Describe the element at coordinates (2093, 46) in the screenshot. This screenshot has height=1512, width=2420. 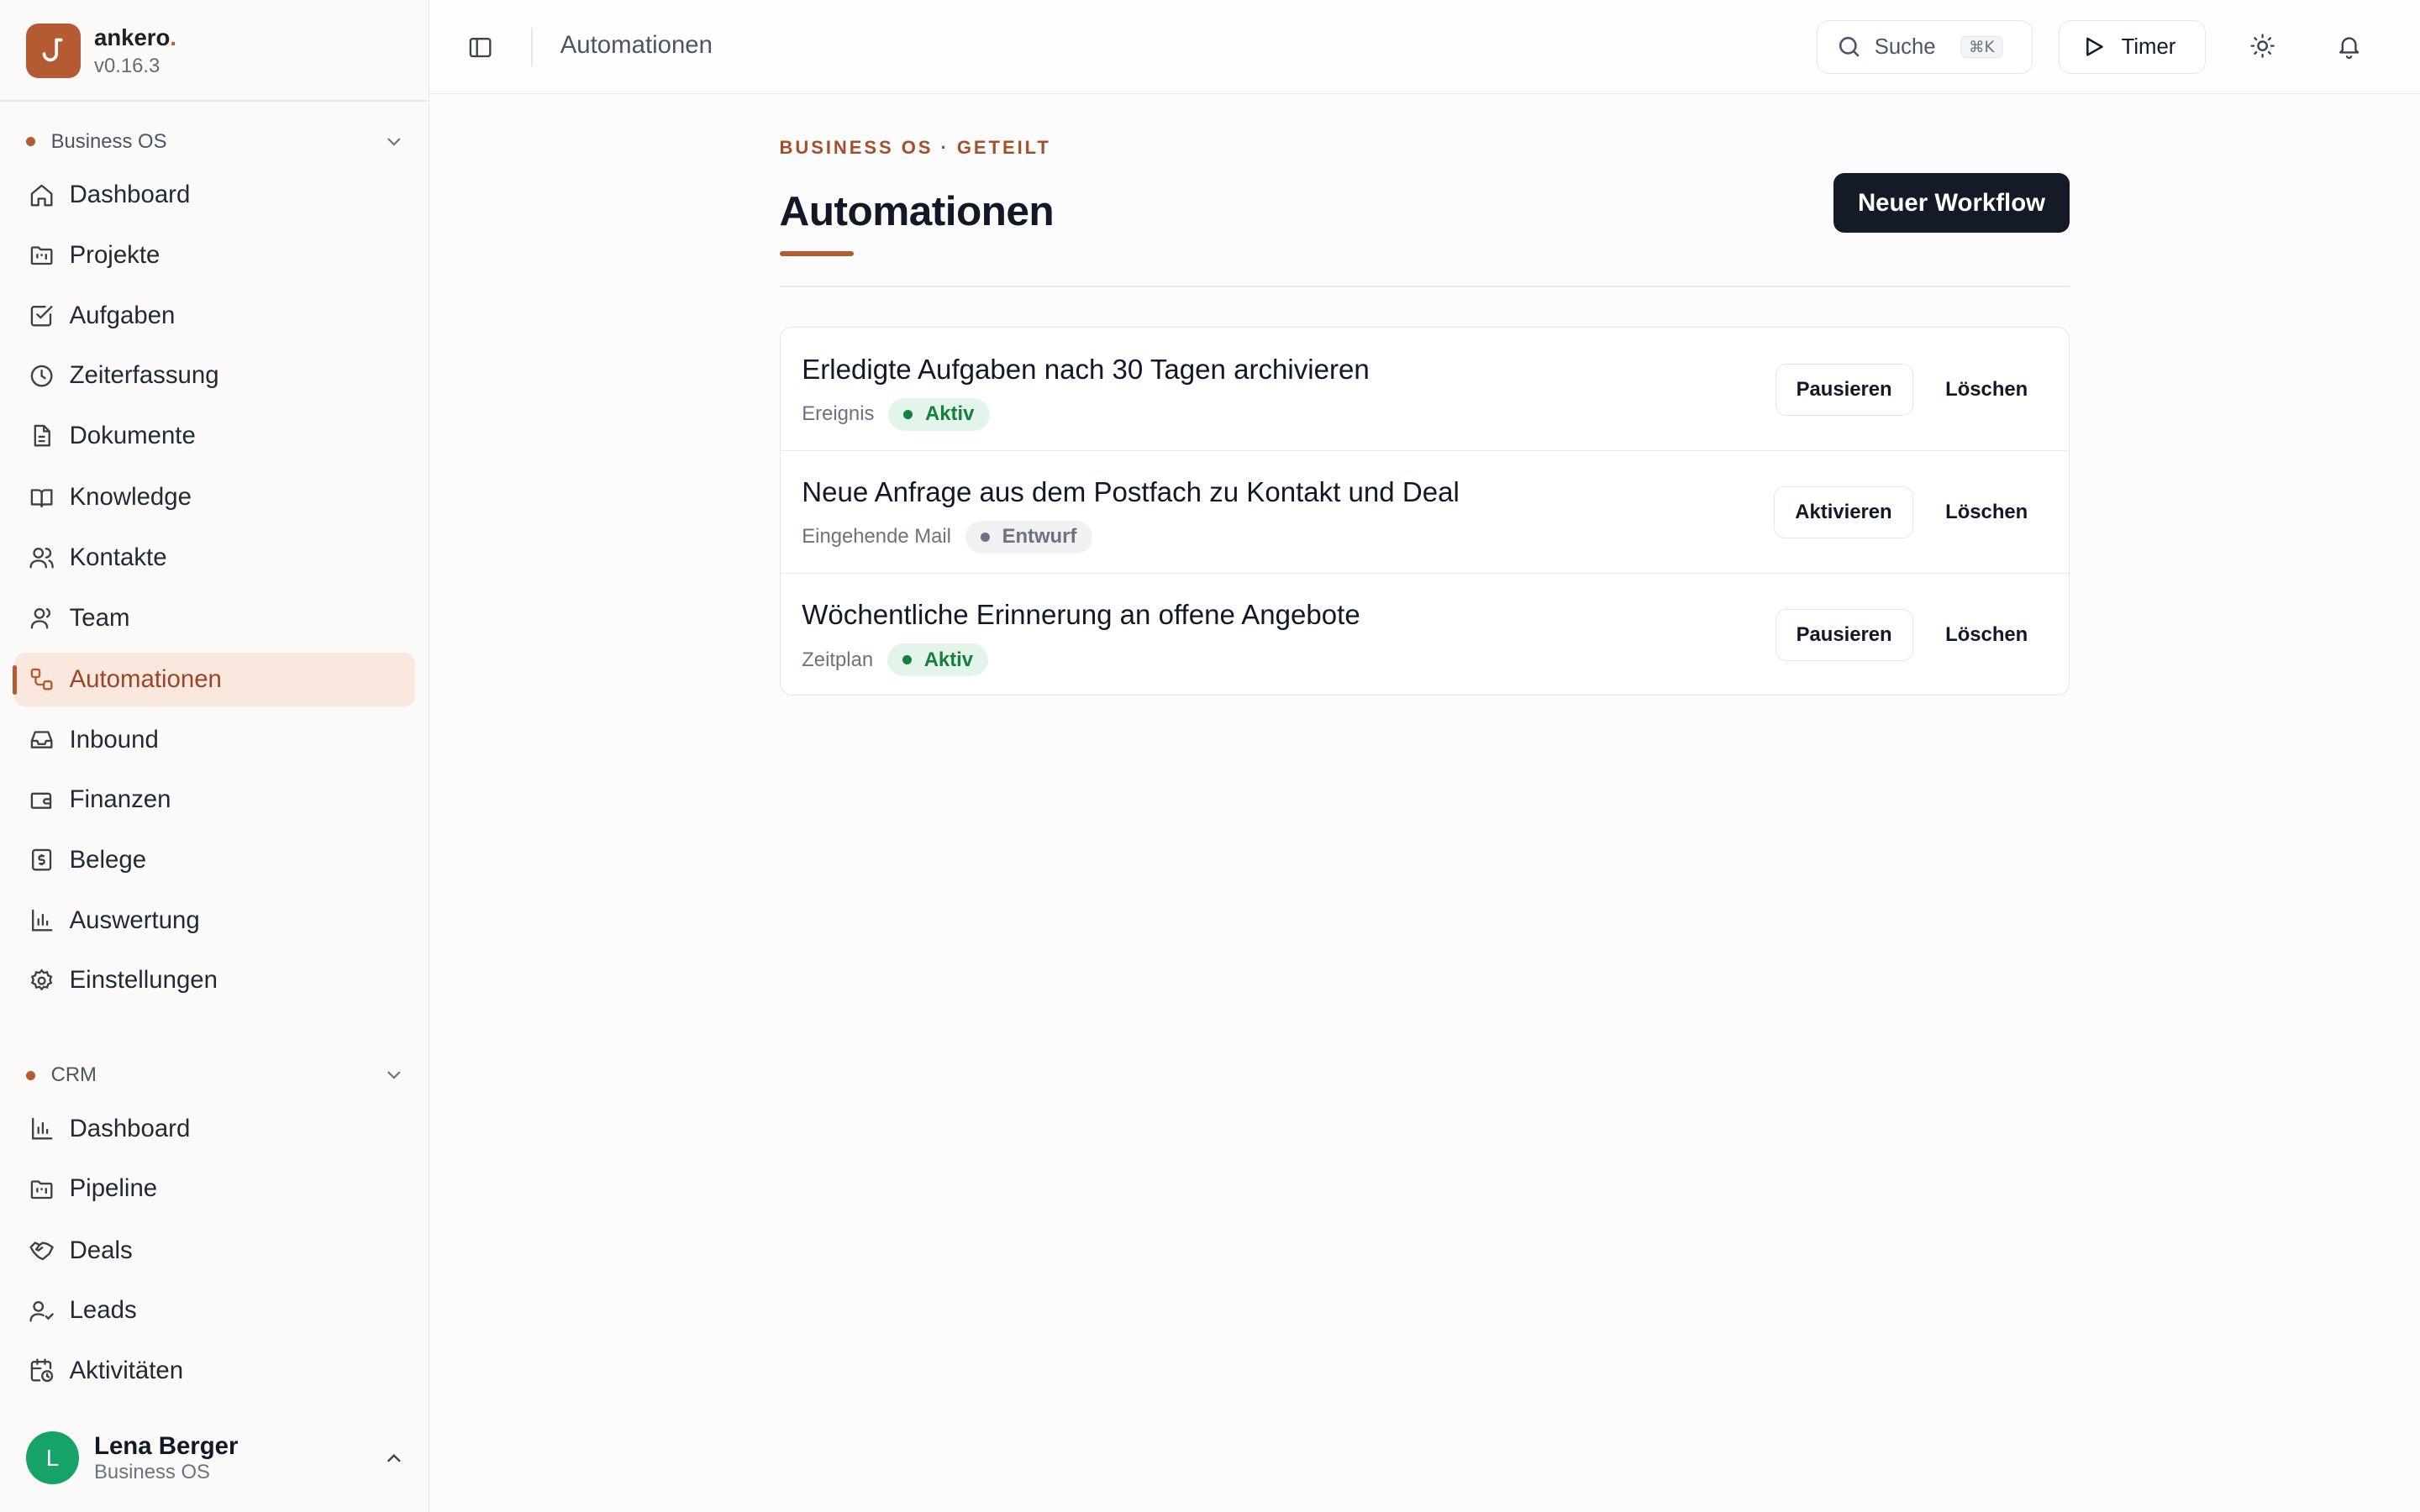
I see `play-icon` at that location.